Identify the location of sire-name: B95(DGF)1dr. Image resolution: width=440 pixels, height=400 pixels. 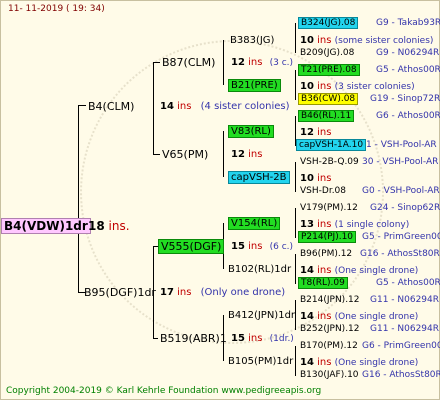
(120, 292).